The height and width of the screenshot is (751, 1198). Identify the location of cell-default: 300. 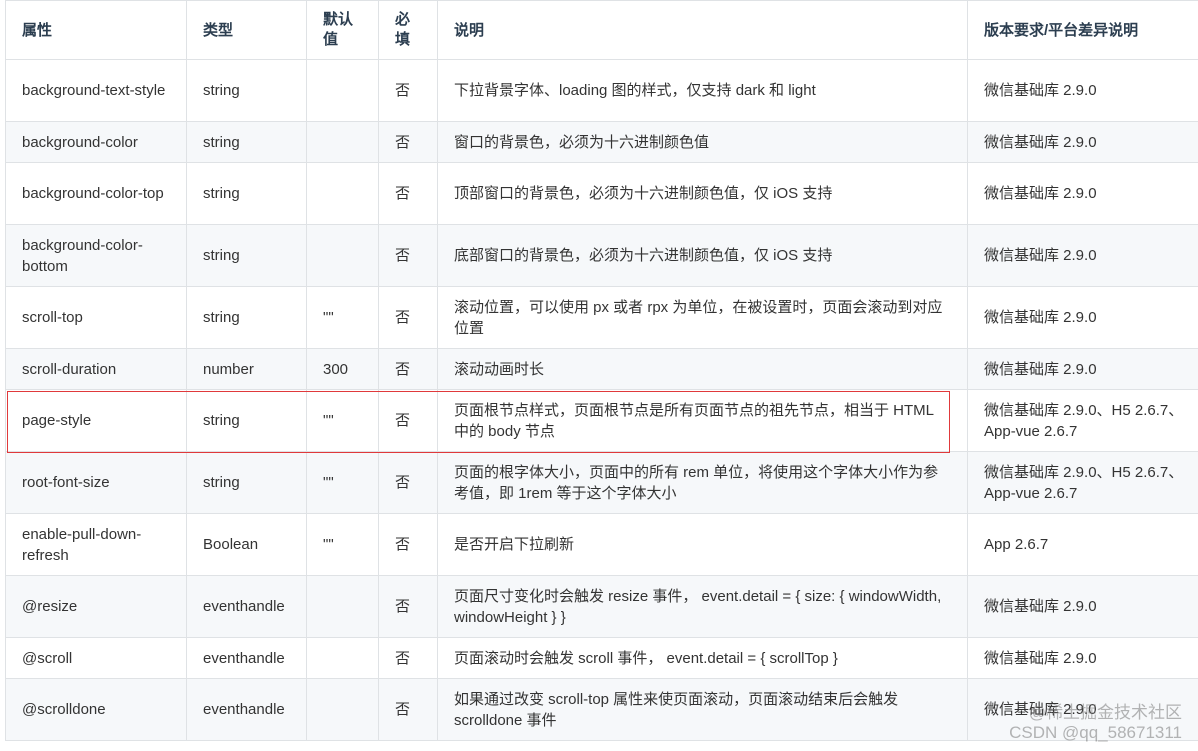
(342, 369).